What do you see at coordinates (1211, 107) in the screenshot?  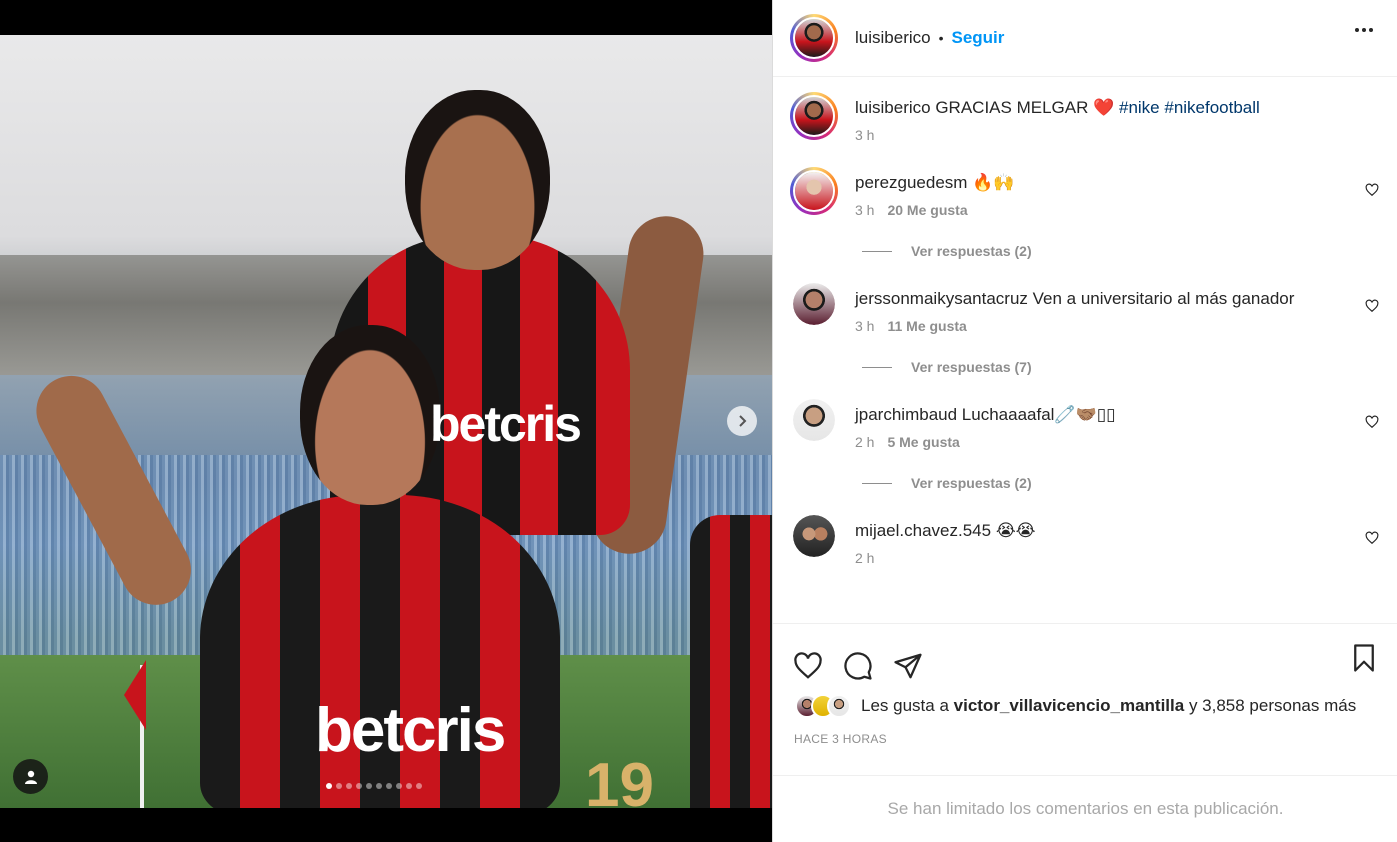 I see `hashtag-link: #nikefootball` at bounding box center [1211, 107].